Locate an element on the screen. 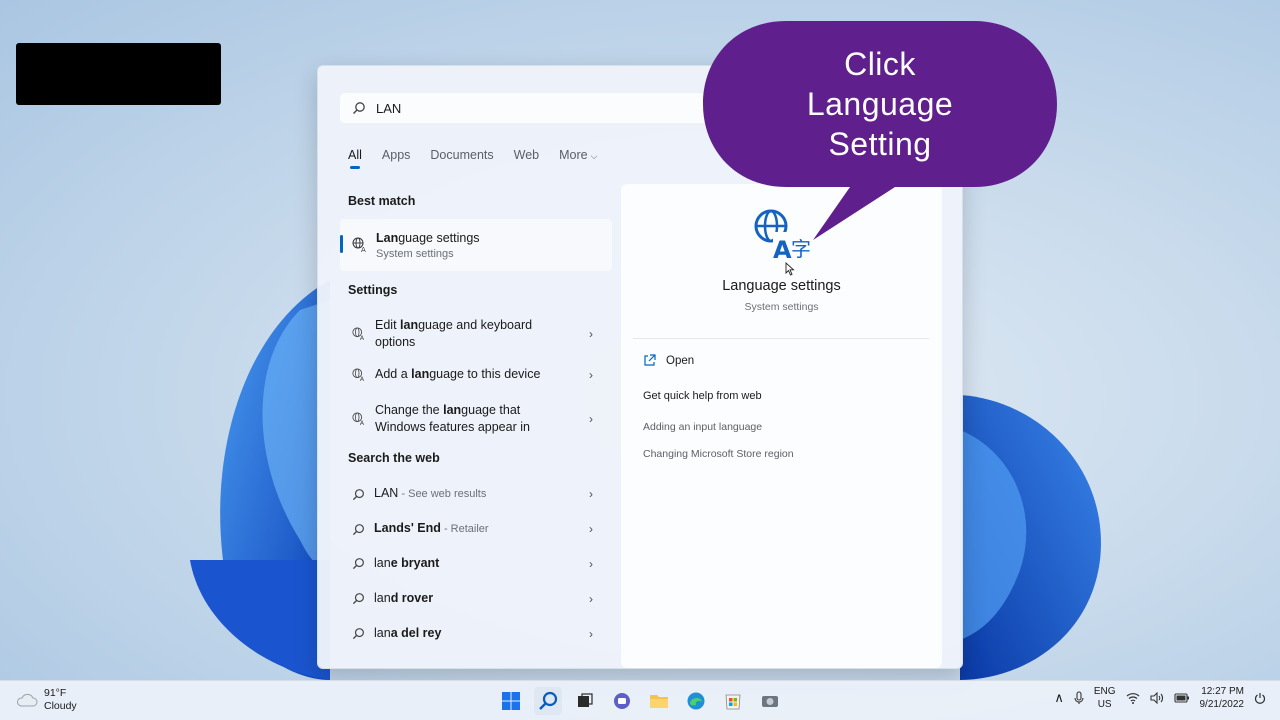 This screenshot has width=1280, height=720. quick-help-heading: Get quick help from web is located at coordinates (702, 396).